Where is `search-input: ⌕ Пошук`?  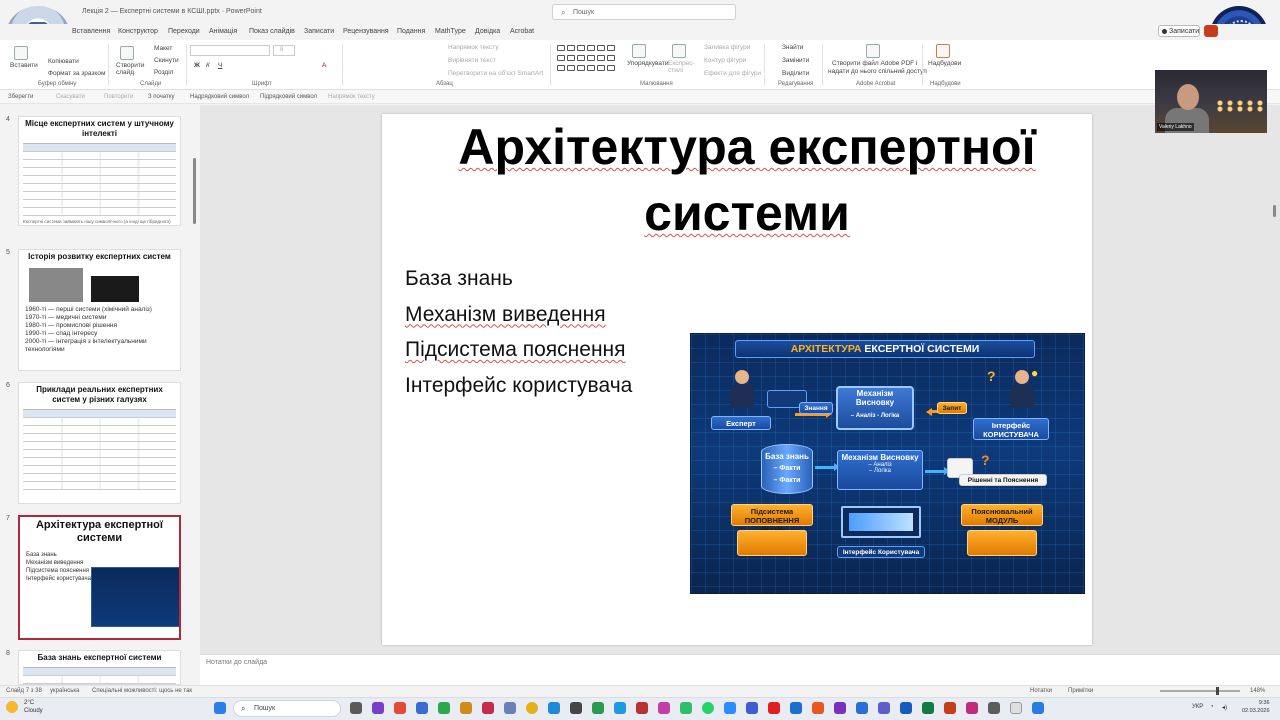
search-input: ⌕ Пошук is located at coordinates (644, 12).